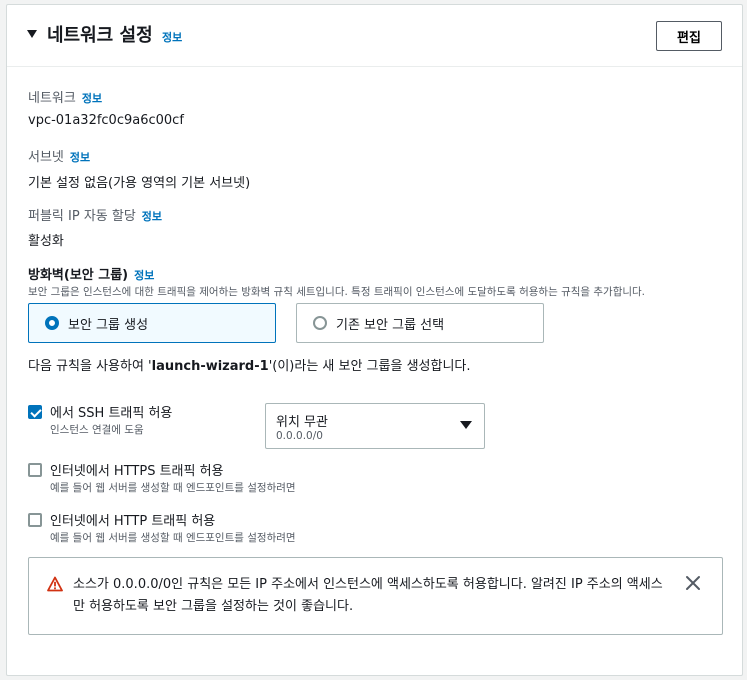 The height and width of the screenshot is (680, 747). I want to click on dropdown-triangle-icon, so click(466, 425).